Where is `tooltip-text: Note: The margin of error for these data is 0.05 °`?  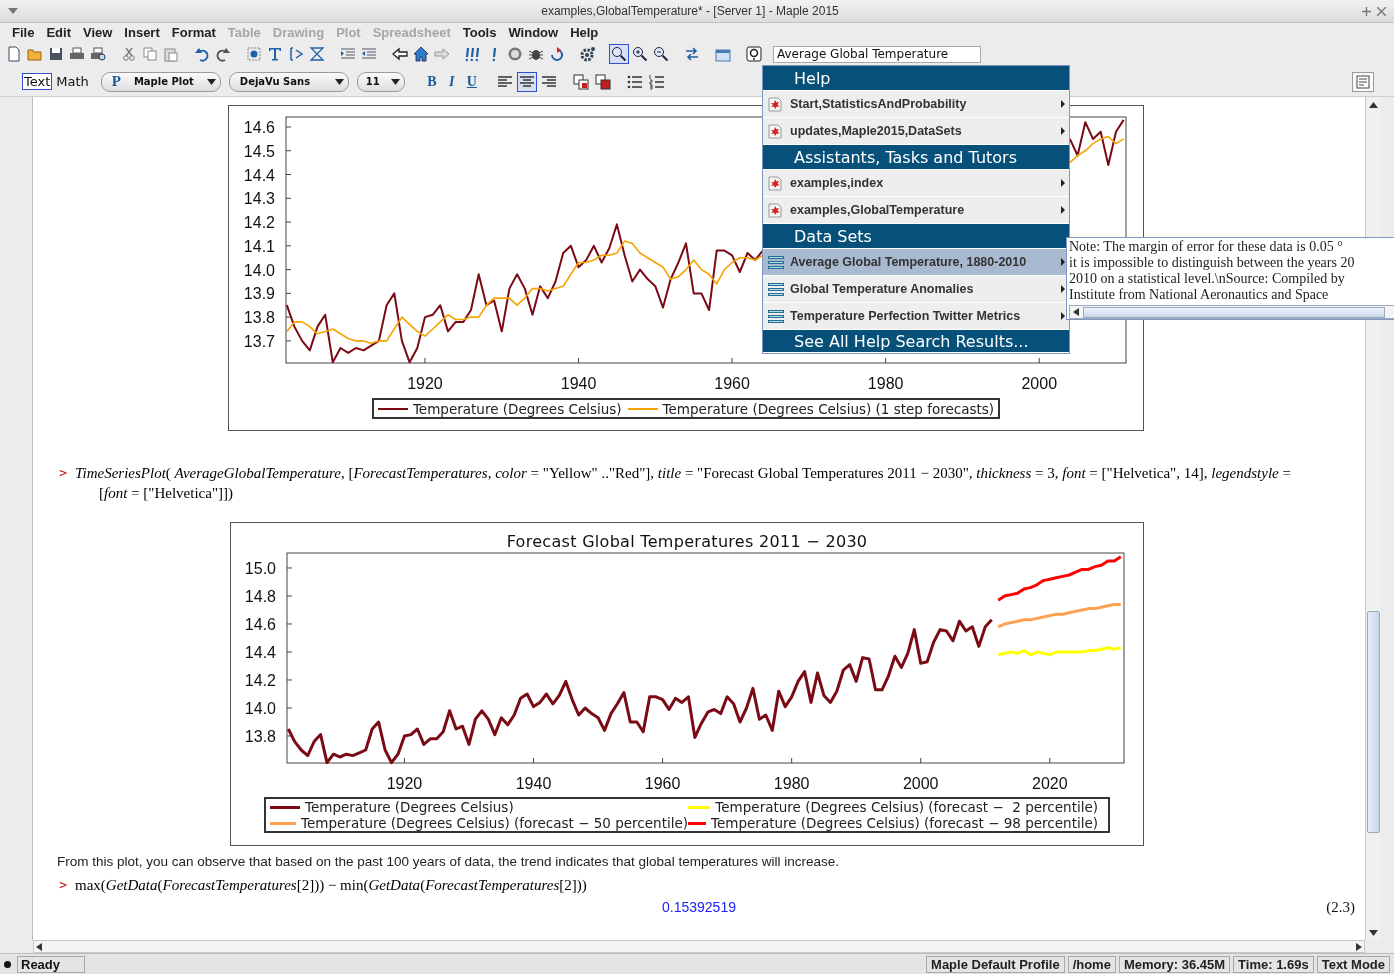
tooltip-text: Note: The margin of error for these data is 0.05 ° is located at coordinates (1206, 247).